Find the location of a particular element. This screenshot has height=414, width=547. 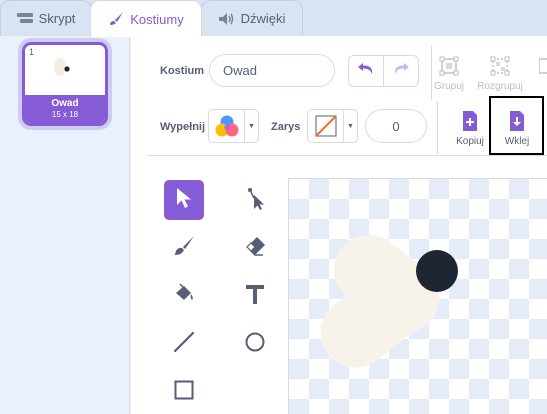

costume-size: 15 x 18 is located at coordinates (65, 114).